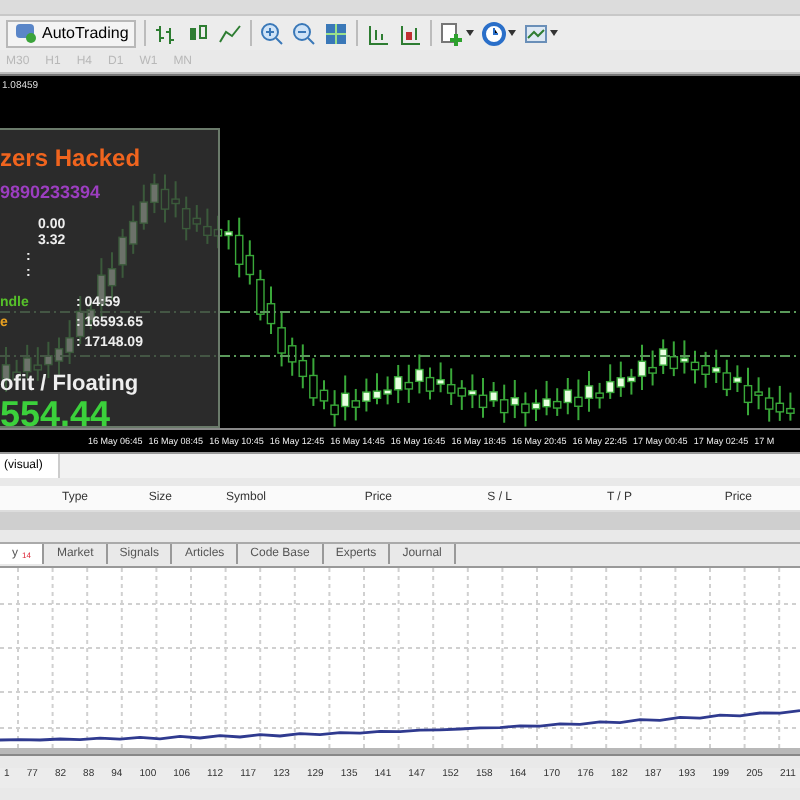  What do you see at coordinates (230, 33) in the screenshot?
I see `line-chart-icon` at bounding box center [230, 33].